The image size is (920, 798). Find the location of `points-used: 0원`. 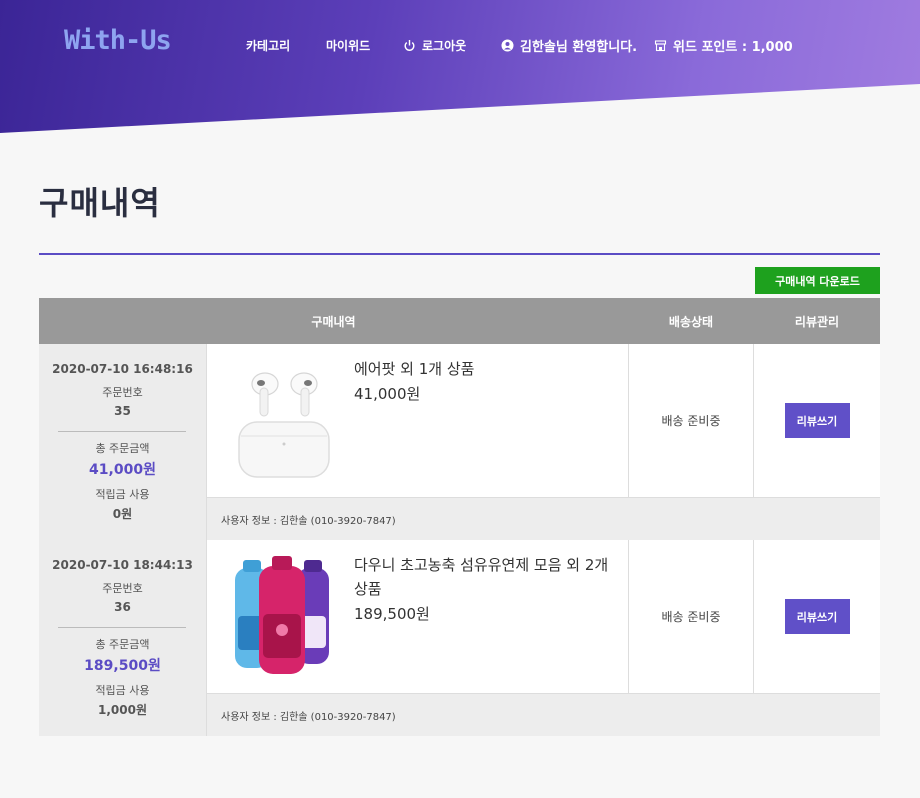

points-used: 0원 is located at coordinates (122, 514).